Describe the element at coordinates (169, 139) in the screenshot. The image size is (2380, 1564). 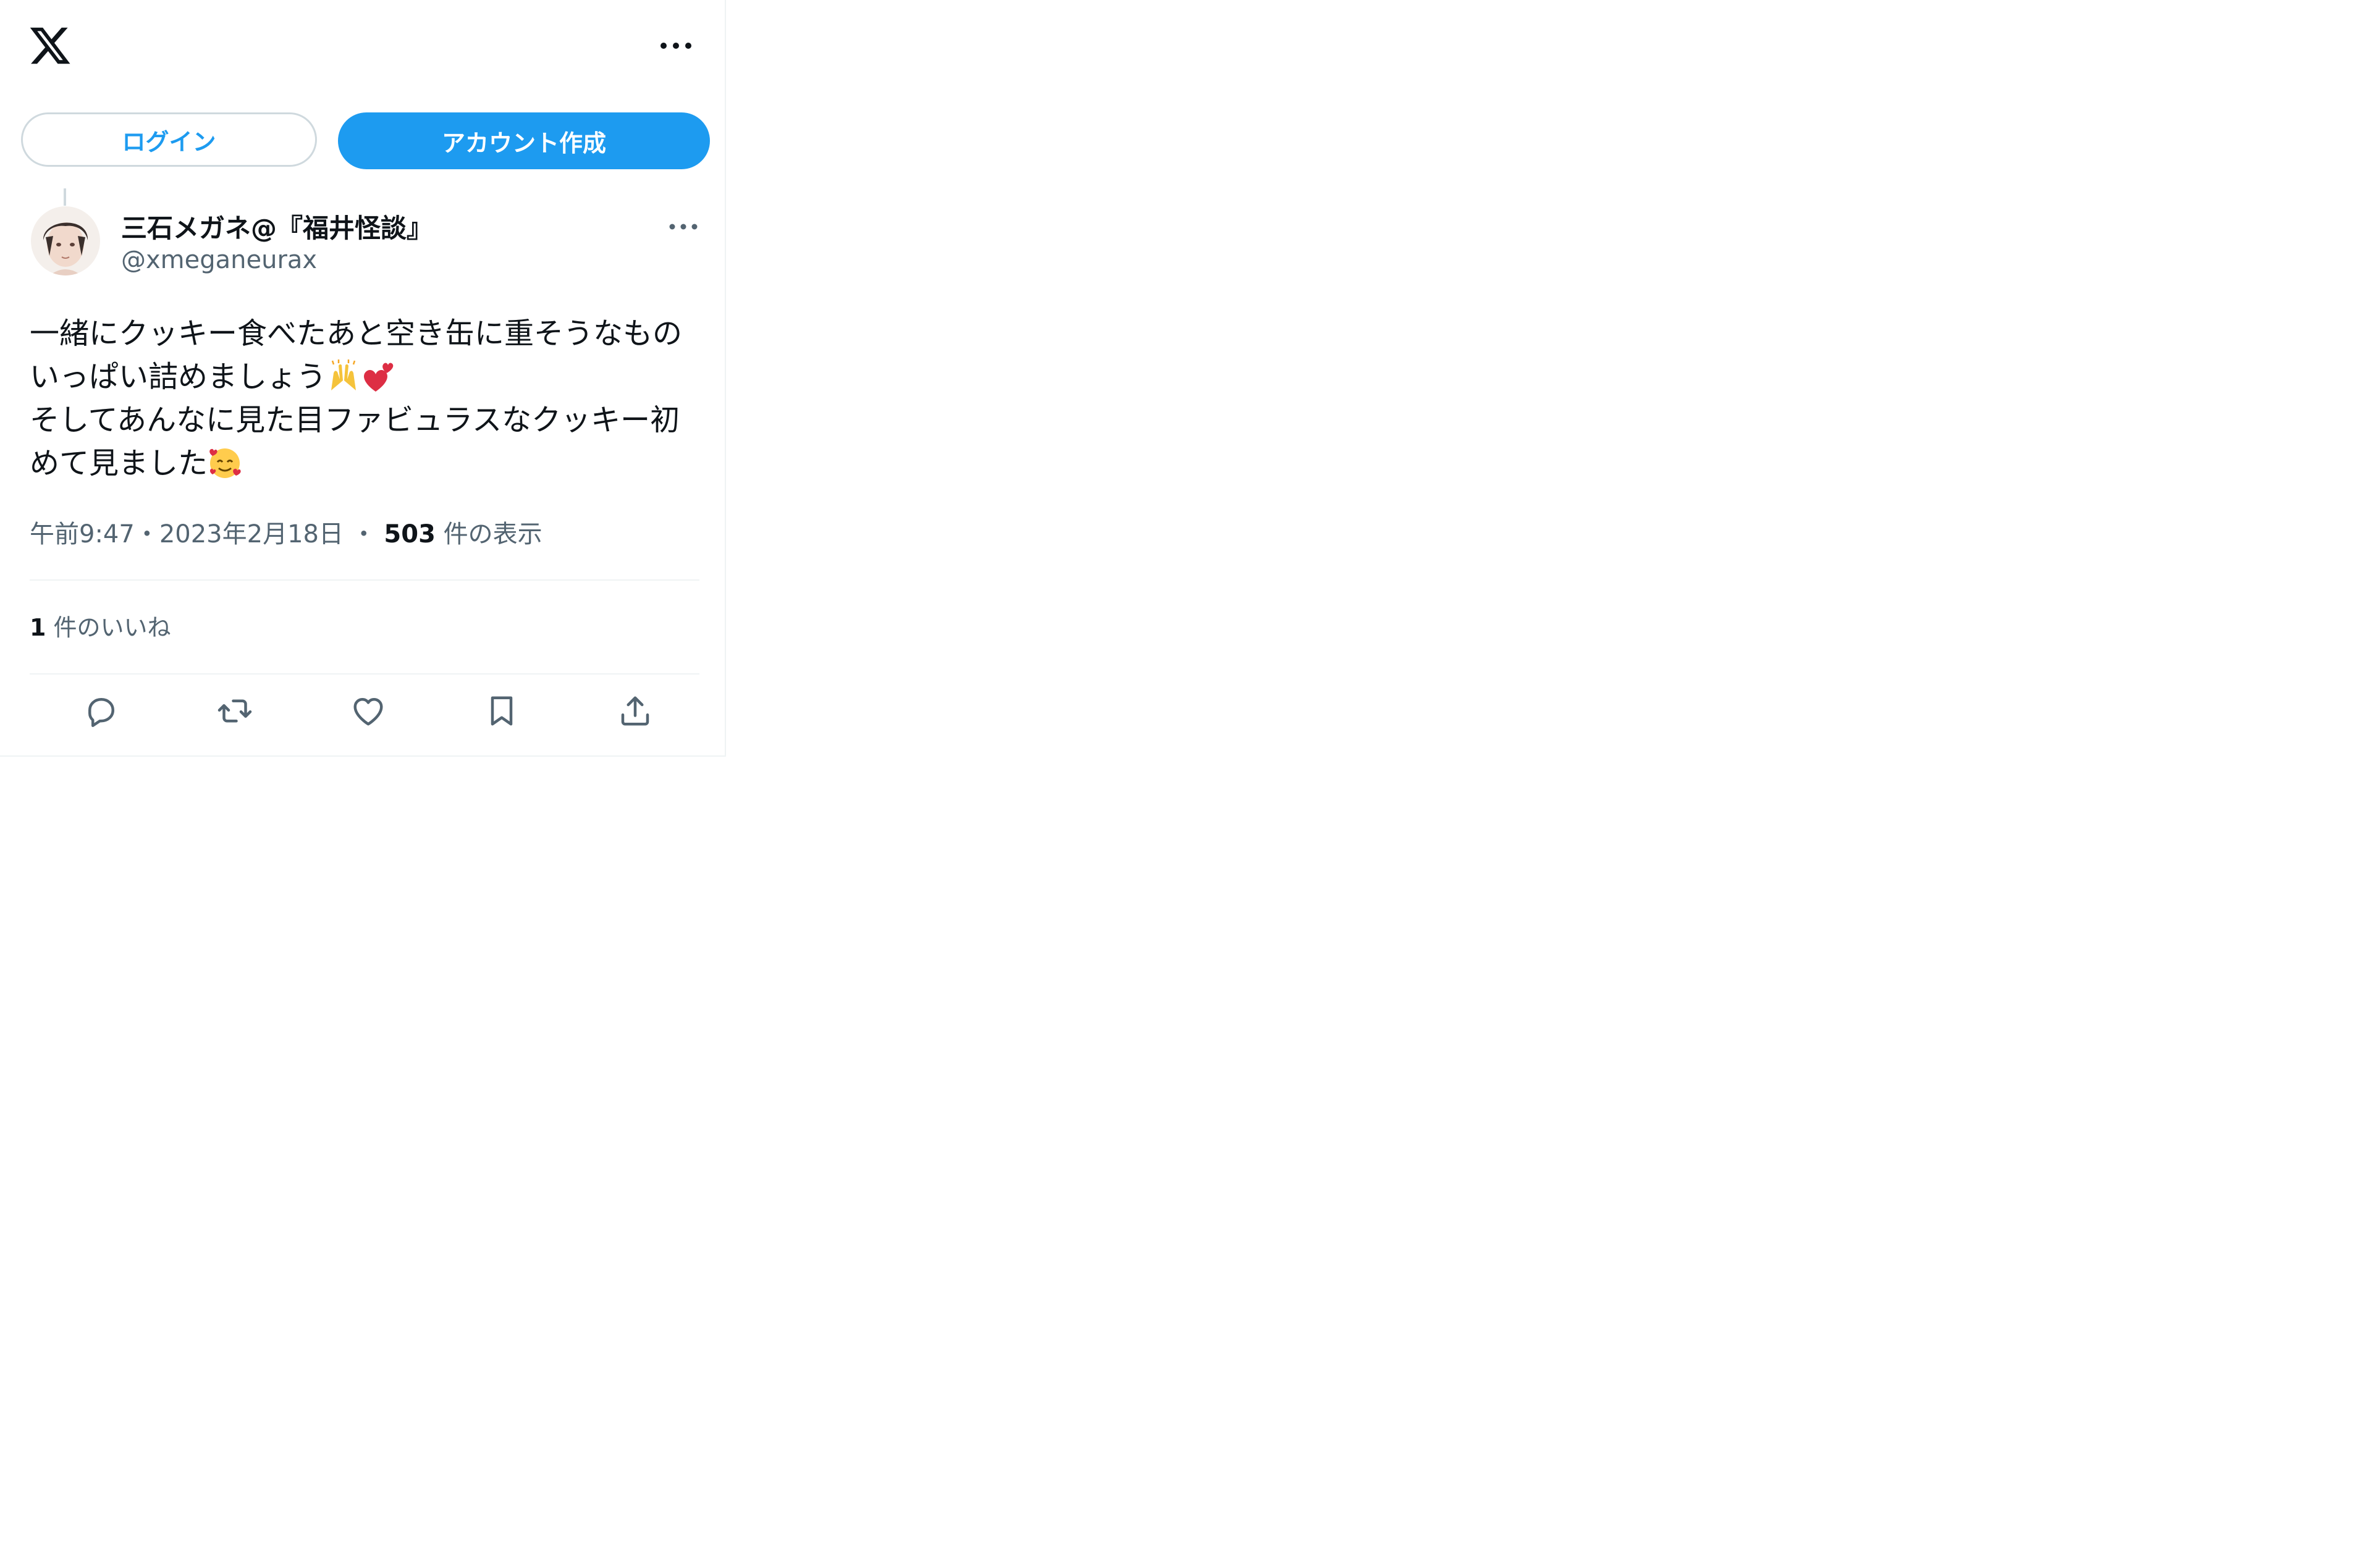
I see `login-button: ログイン` at that location.